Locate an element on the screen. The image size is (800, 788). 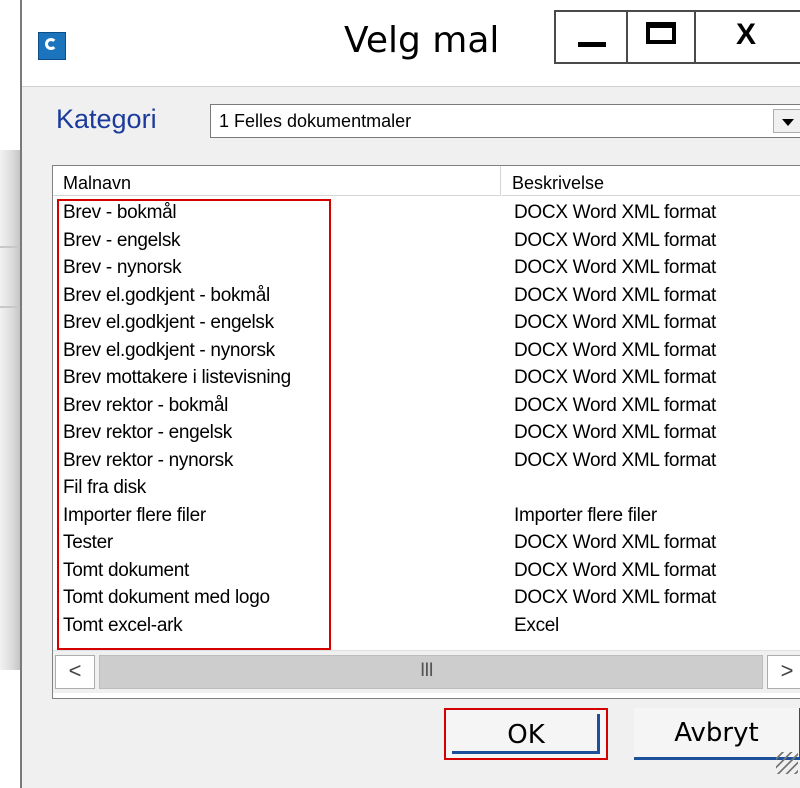
title-bar: Velg mal X is located at coordinates (411, 43).